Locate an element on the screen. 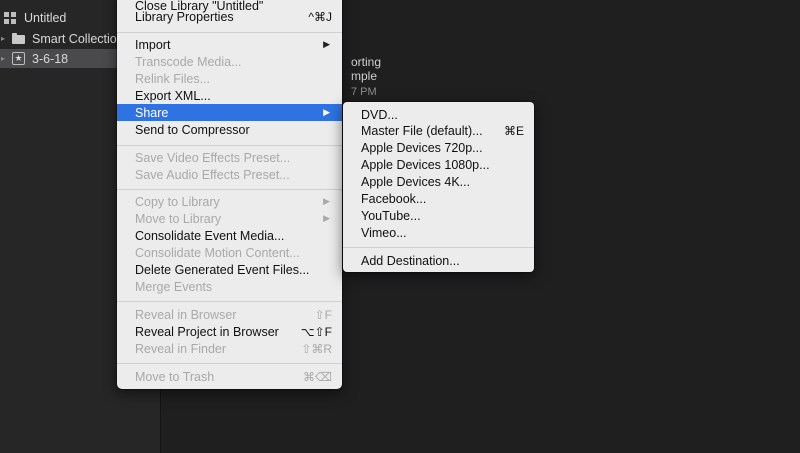  menu-item-reveal-in-browser: Reveal in Browser ⇧F is located at coordinates (233, 314).